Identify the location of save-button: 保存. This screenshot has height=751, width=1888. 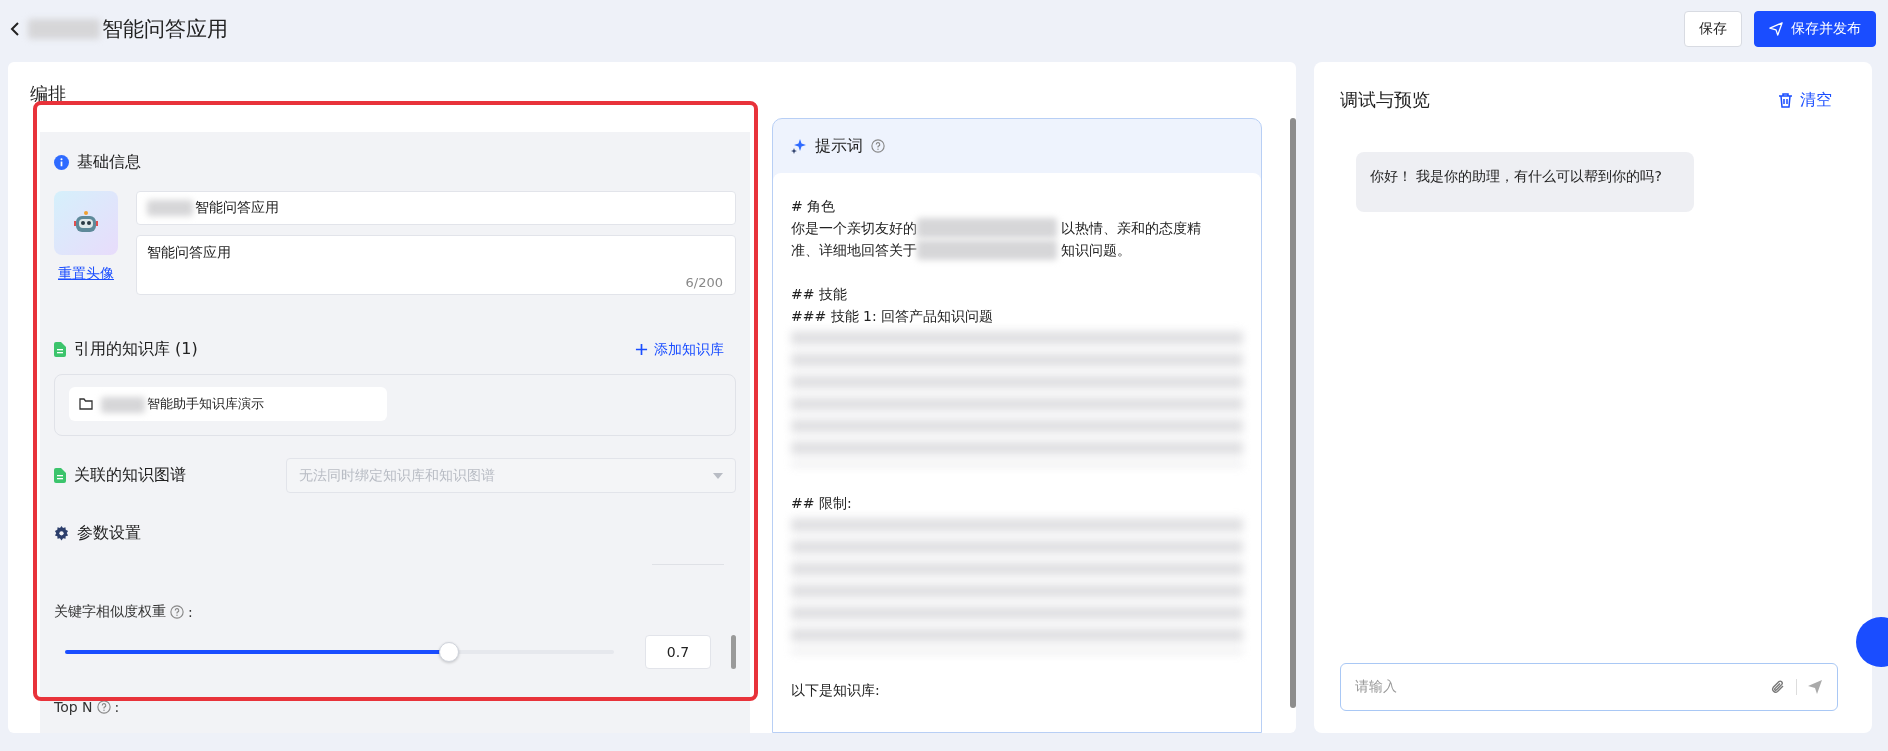
(1713, 29).